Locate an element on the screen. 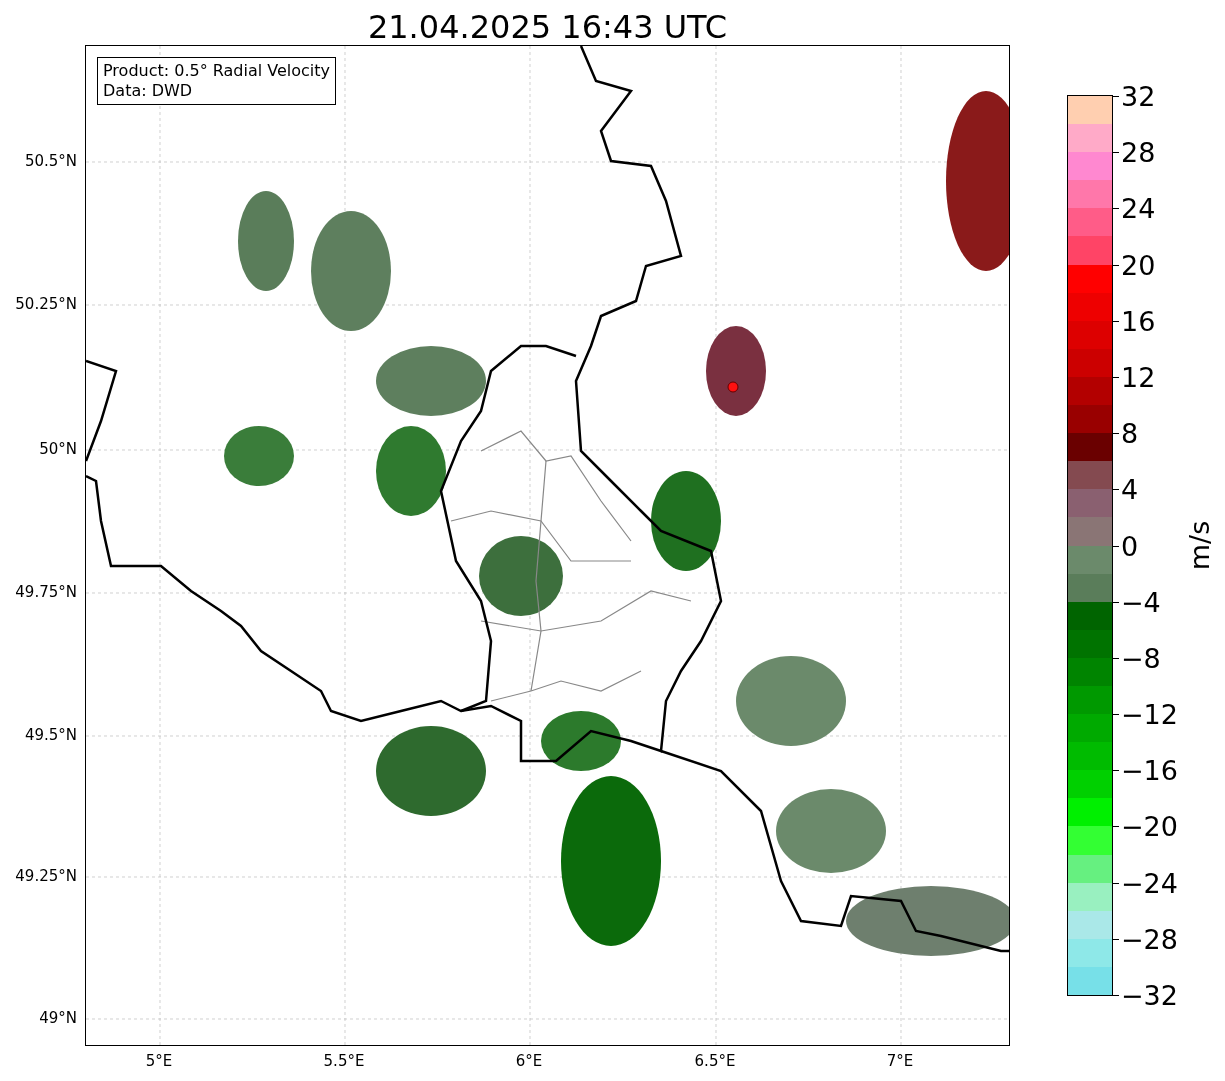 Image resolution: width=1225 pixels, height=1081 pixels. latitude-label: 49.25°N is located at coordinates (46, 876).